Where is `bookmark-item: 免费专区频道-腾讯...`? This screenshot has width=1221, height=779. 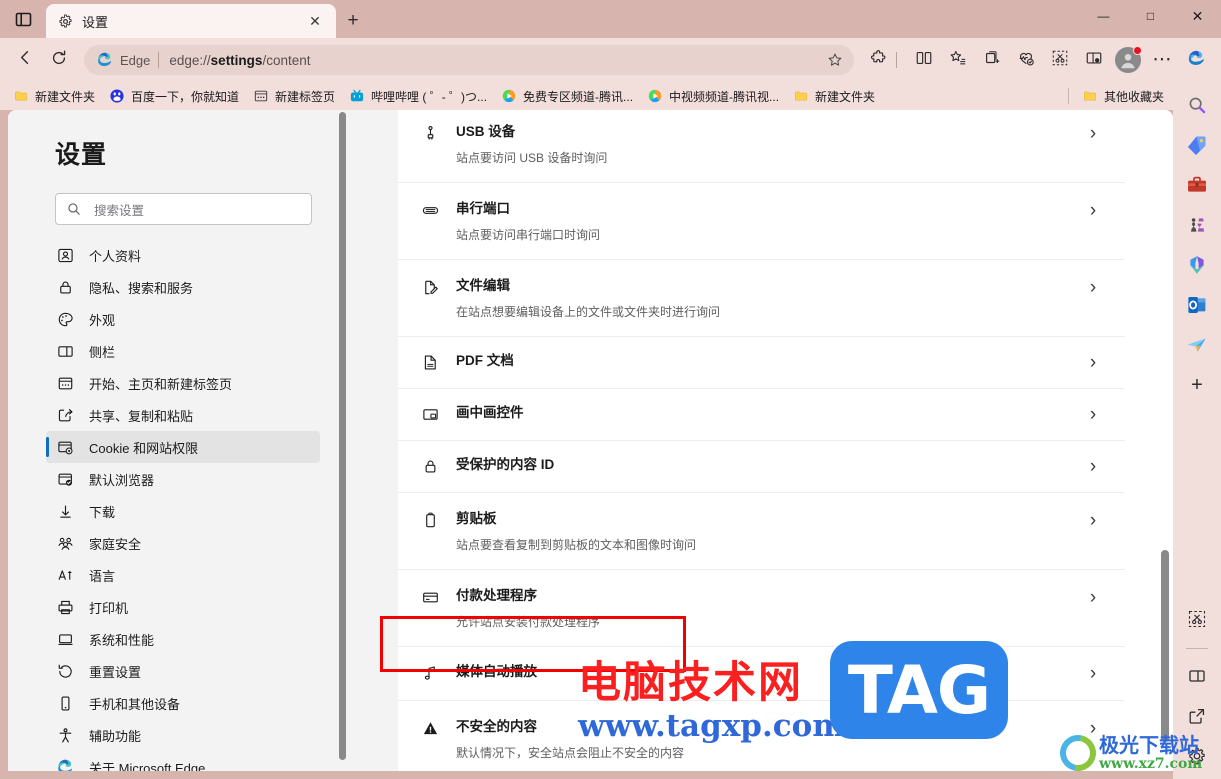
bookmark-item: 免费专区频道-腾讯... is located at coordinates (567, 96).